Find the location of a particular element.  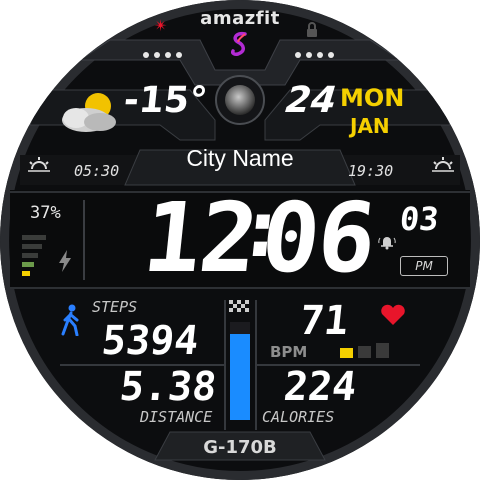

date-day: 24 is located at coordinates (311, 100).